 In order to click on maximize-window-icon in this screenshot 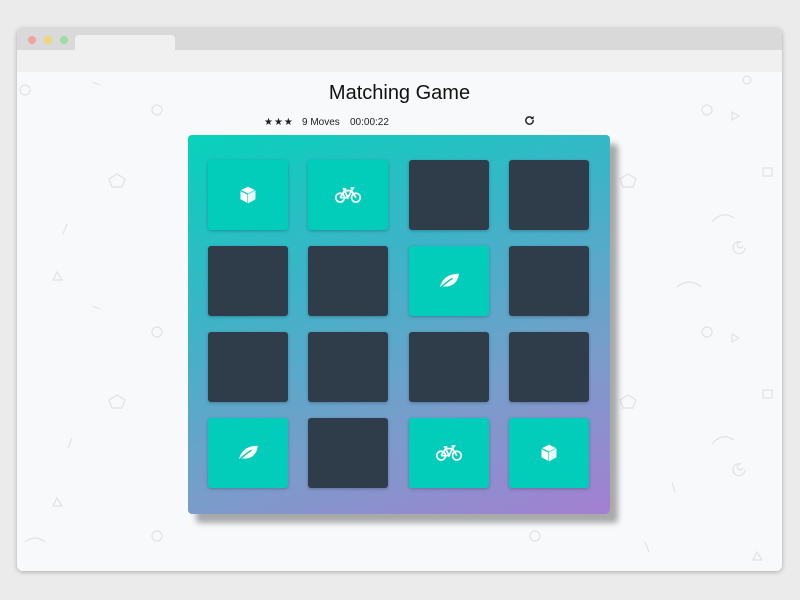, I will do `click(64, 40)`.